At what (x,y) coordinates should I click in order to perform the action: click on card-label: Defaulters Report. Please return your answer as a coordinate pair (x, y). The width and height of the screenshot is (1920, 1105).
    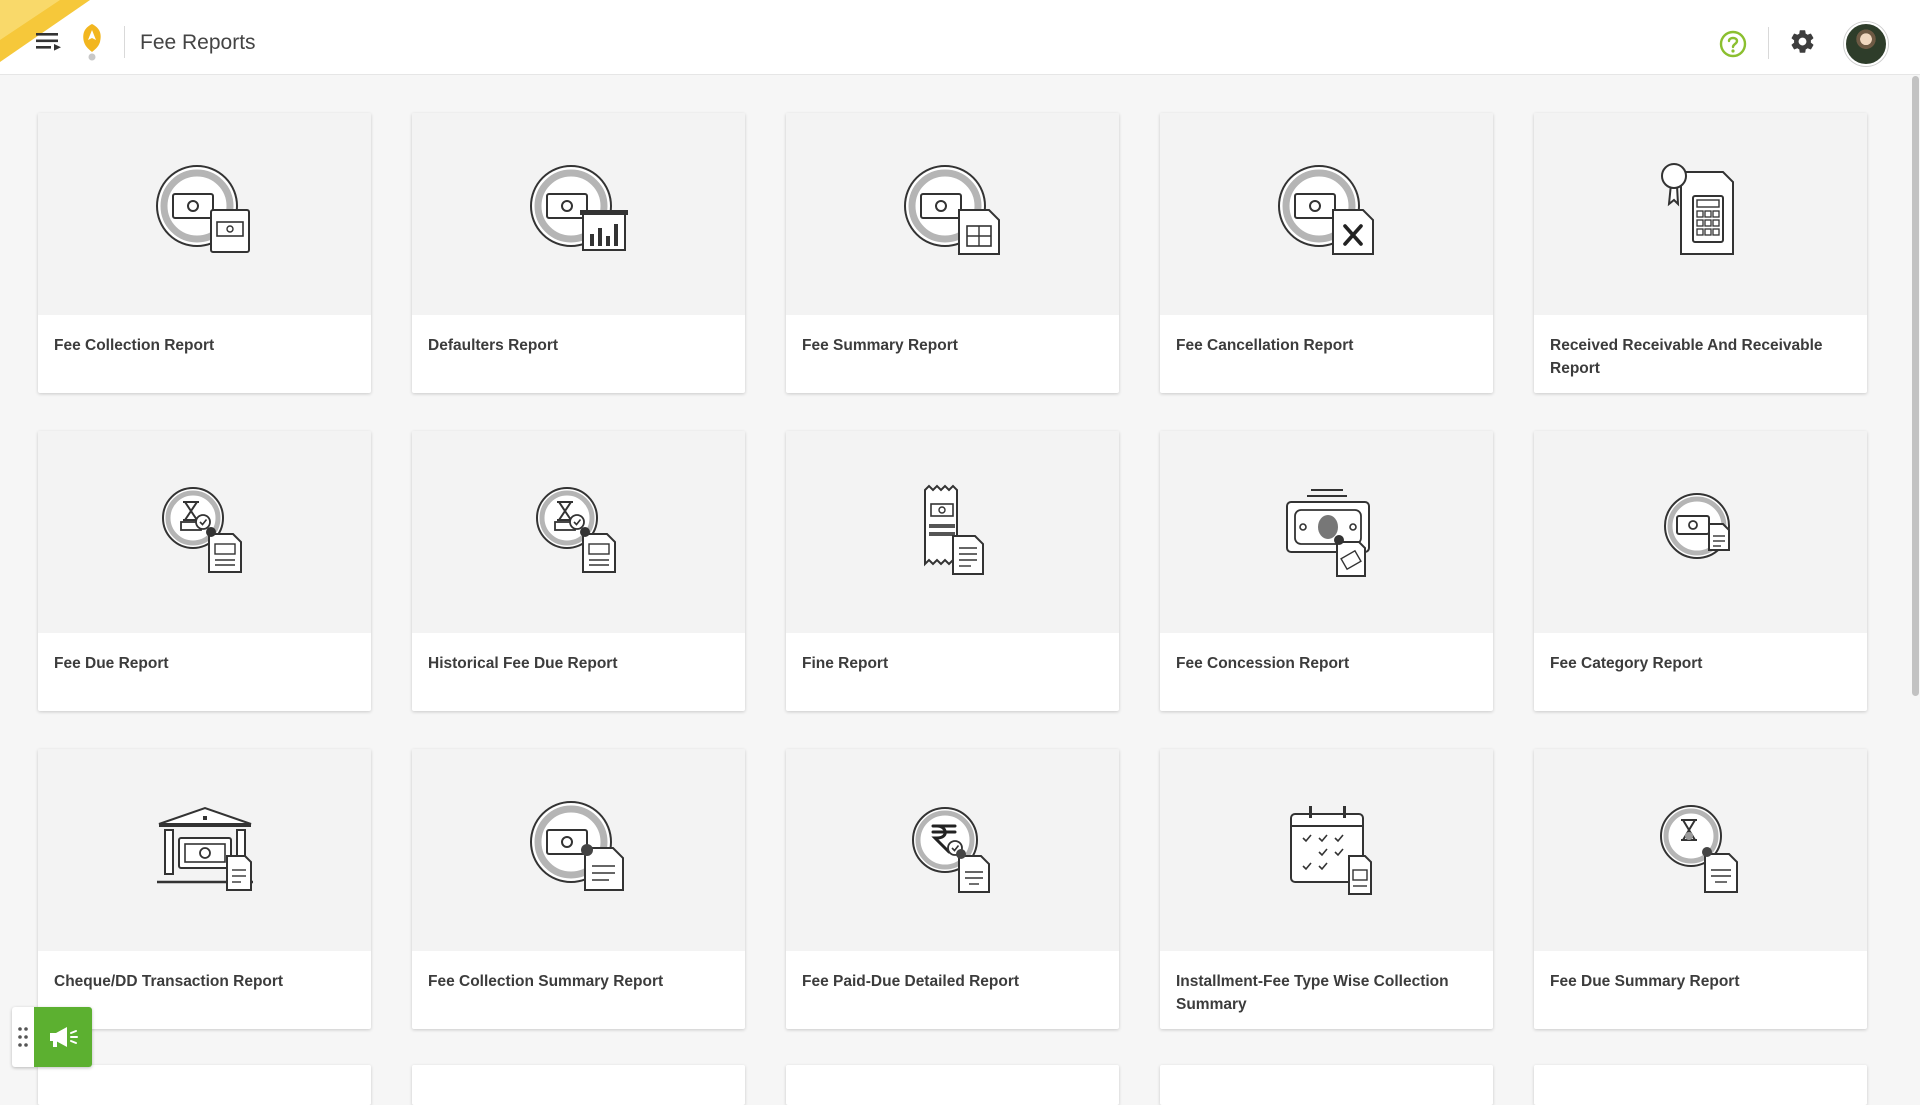
    Looking at the image, I should click on (493, 345).